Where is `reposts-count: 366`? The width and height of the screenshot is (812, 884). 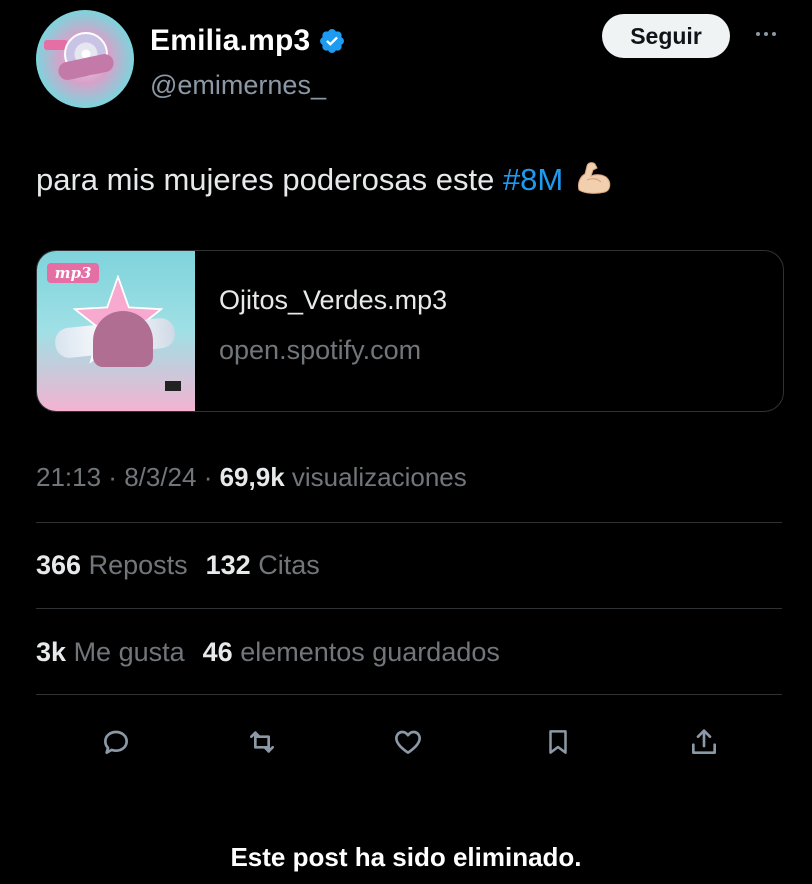 reposts-count: 366 is located at coordinates (59, 565).